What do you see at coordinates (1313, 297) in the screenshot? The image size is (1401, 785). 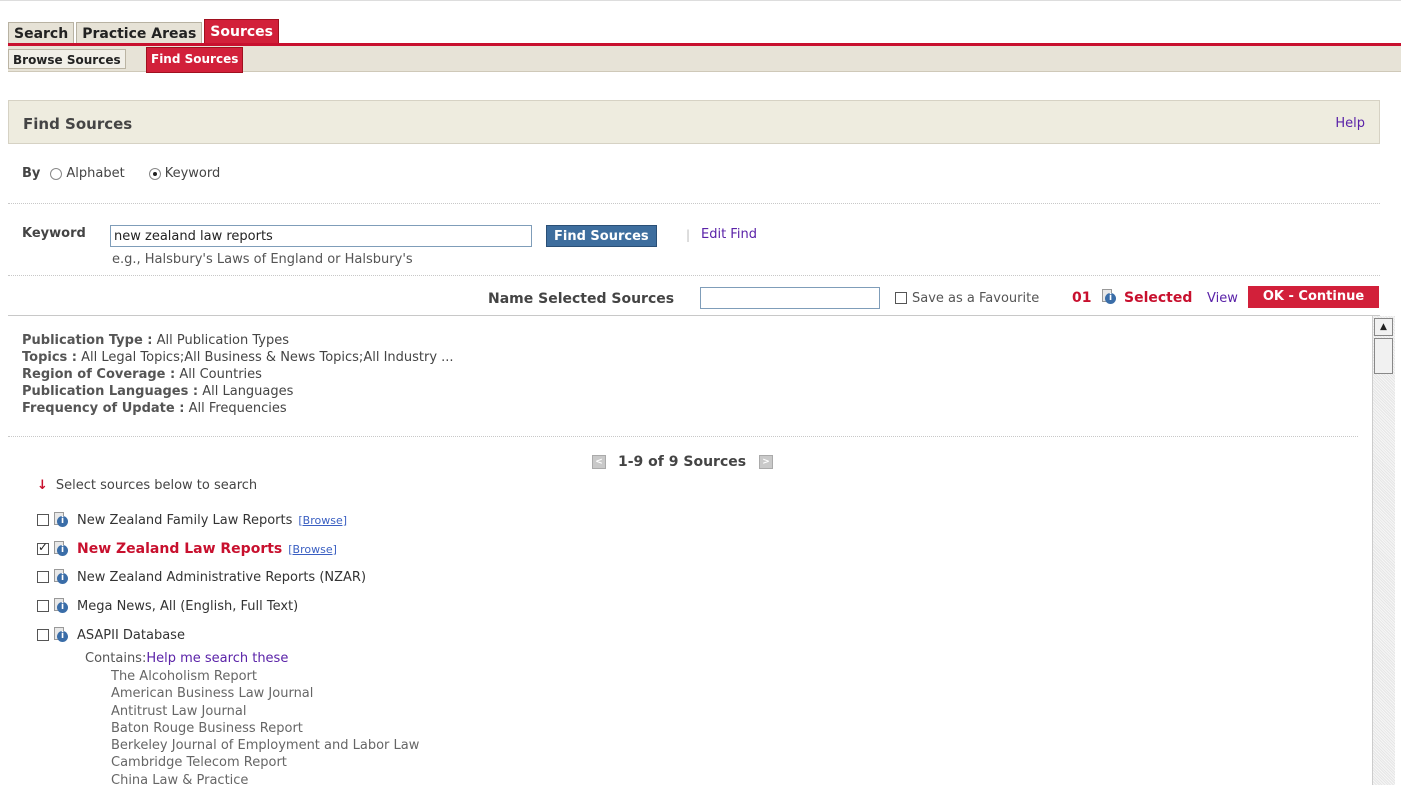 I see `ok-continue-button: OK - Continue` at bounding box center [1313, 297].